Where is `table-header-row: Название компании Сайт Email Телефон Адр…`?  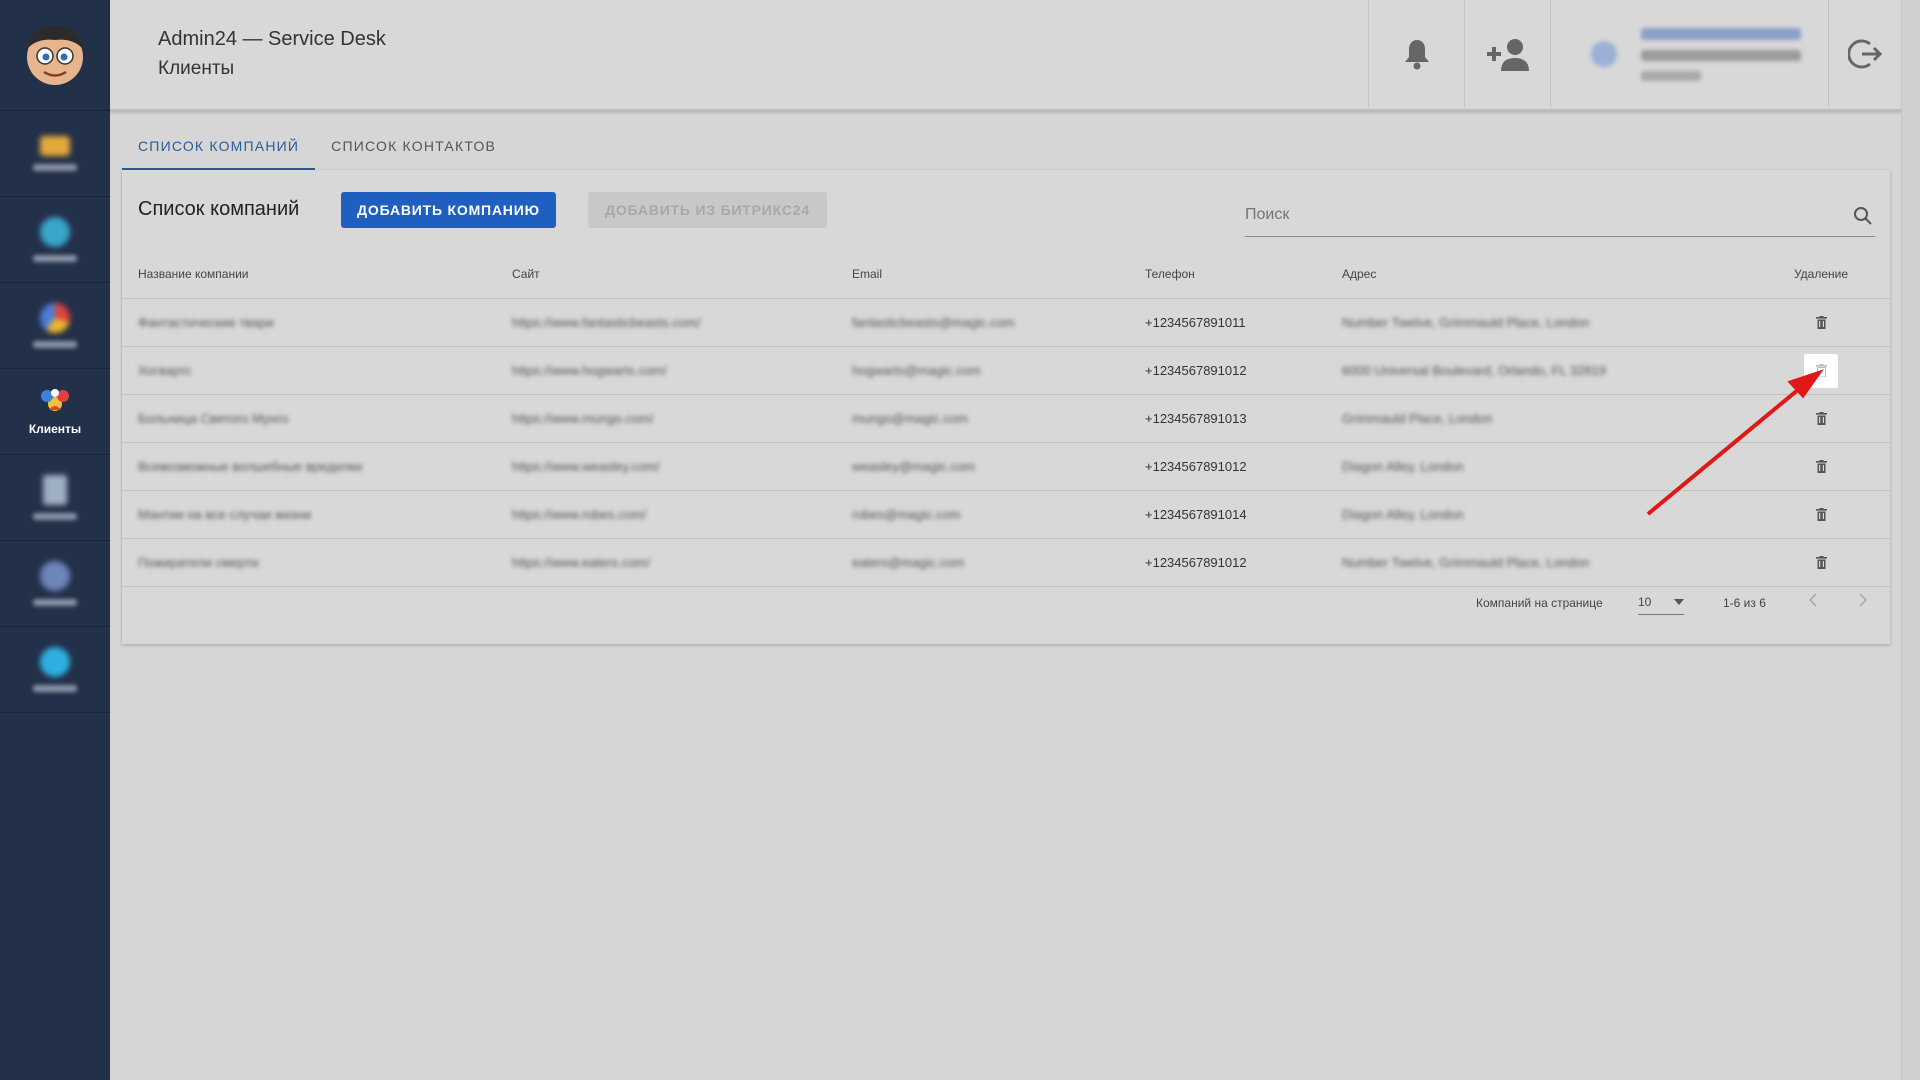
table-header-row: Название компании Сайт Email Телефон Адр… is located at coordinates (1006, 274).